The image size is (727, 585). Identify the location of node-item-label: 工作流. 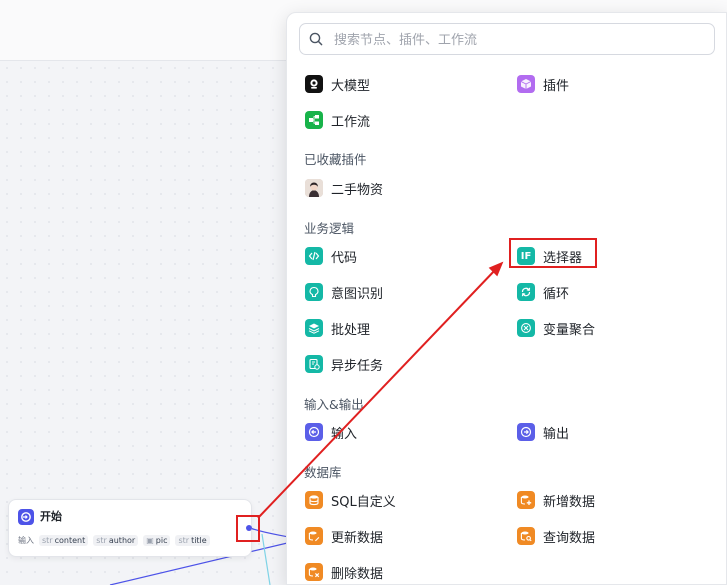
(351, 122).